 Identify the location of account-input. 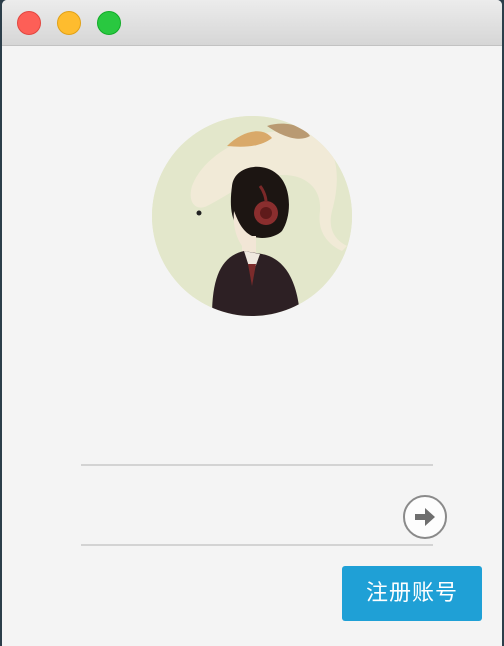
(257, 448).